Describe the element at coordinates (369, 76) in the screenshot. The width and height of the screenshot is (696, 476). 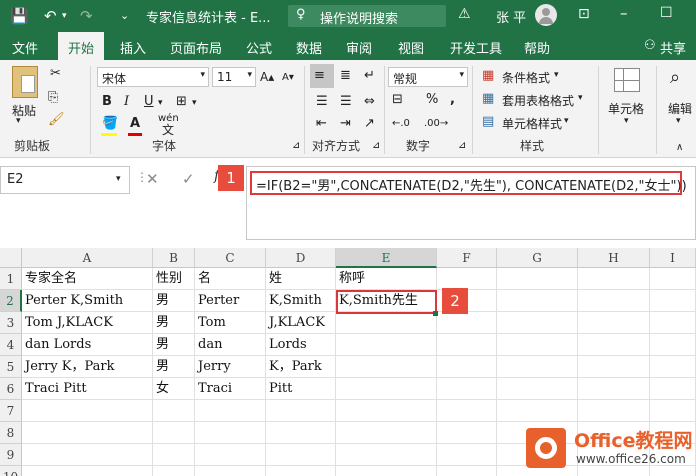
I see `wrap-text-icon: ↵` at that location.